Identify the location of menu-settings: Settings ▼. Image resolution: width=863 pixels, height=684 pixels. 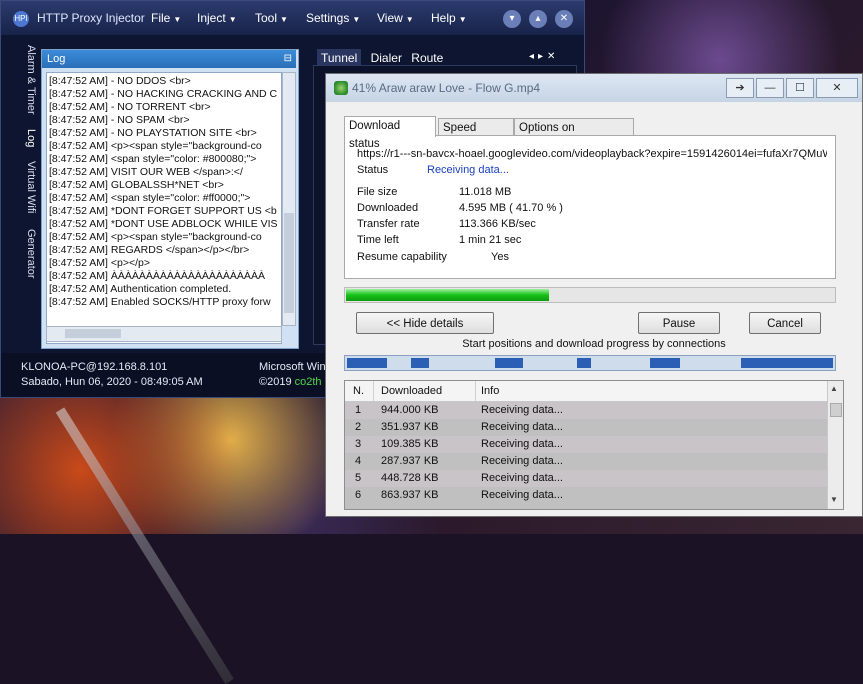
(333, 18).